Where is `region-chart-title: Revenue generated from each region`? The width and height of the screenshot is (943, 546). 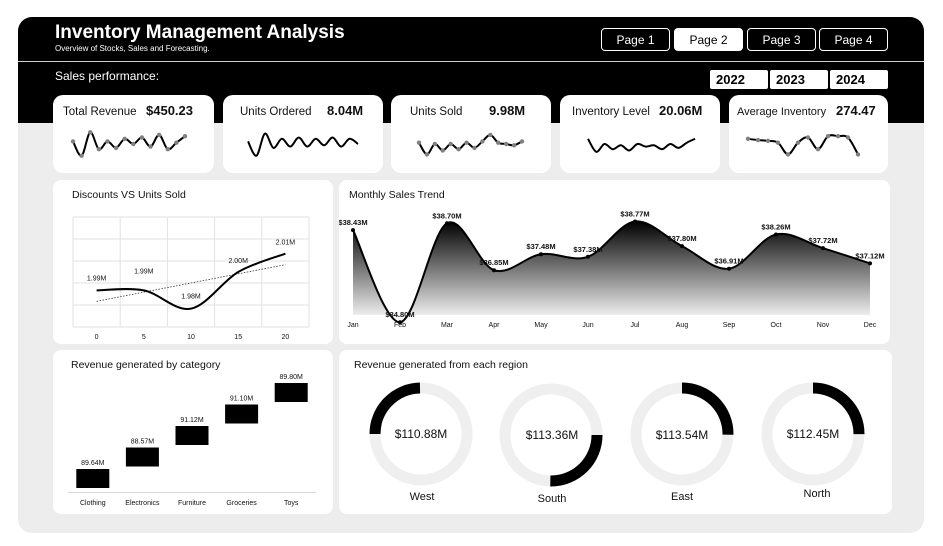 region-chart-title: Revenue generated from each region is located at coordinates (441, 365).